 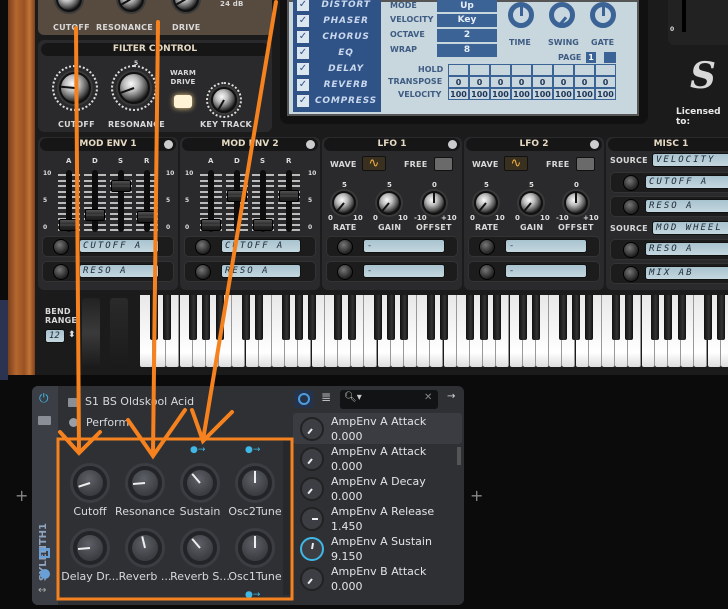 I want to click on annotation-arrow-sustain, so click(x=239, y=221).